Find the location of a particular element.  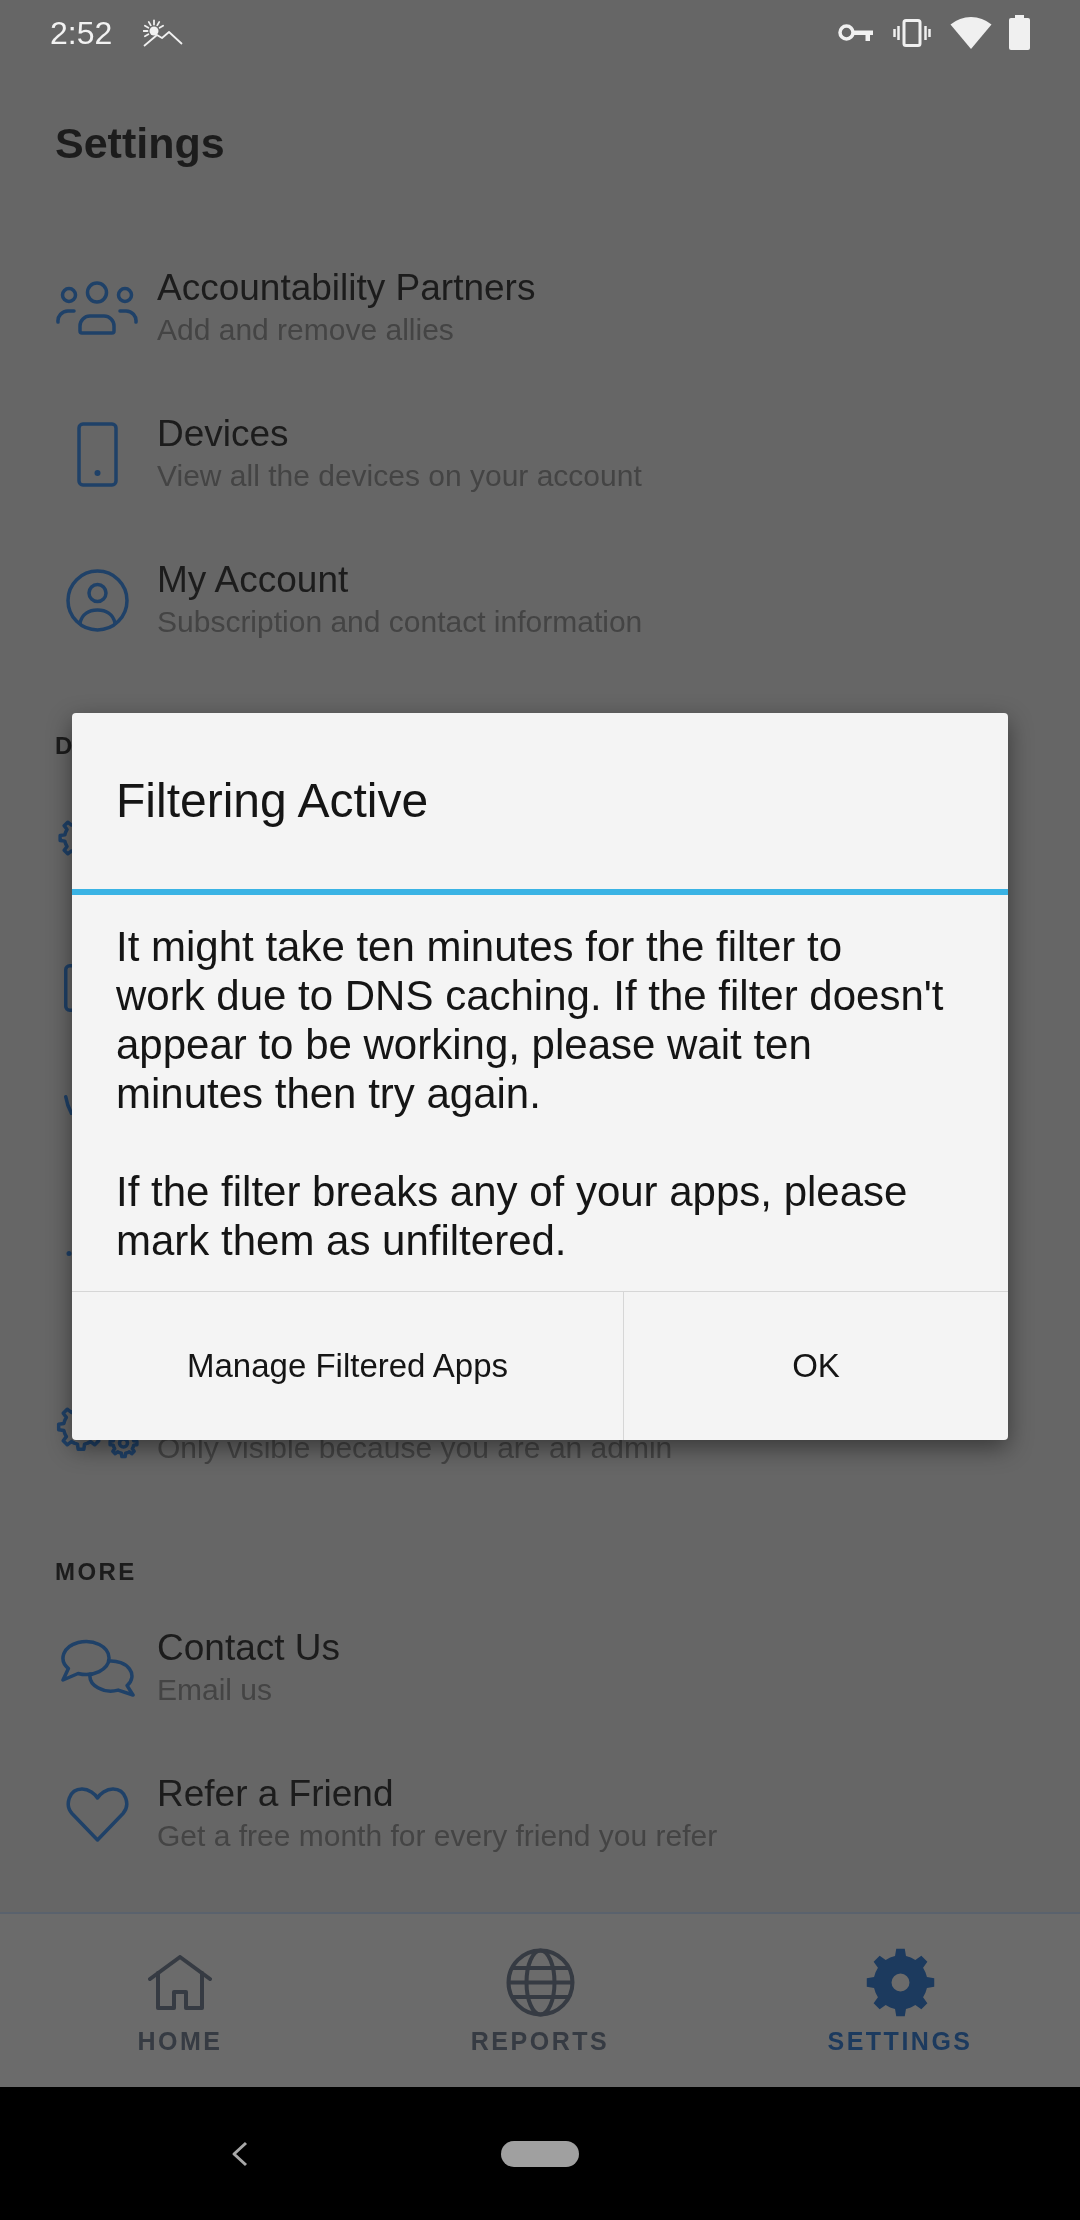

nav-tab: SETTINGS is located at coordinates (900, 2000).